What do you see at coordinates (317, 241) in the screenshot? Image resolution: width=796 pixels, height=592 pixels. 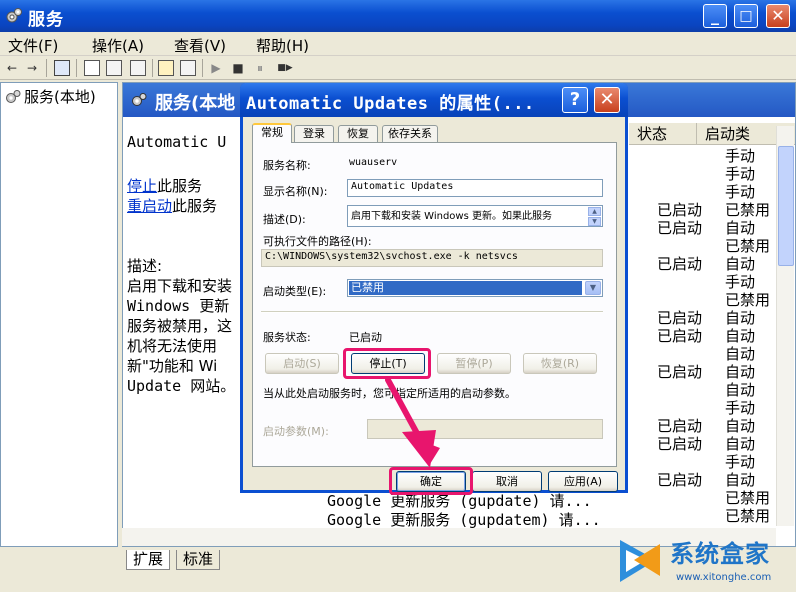 I see `path-label: 可执行文件的路径(H):` at bounding box center [317, 241].